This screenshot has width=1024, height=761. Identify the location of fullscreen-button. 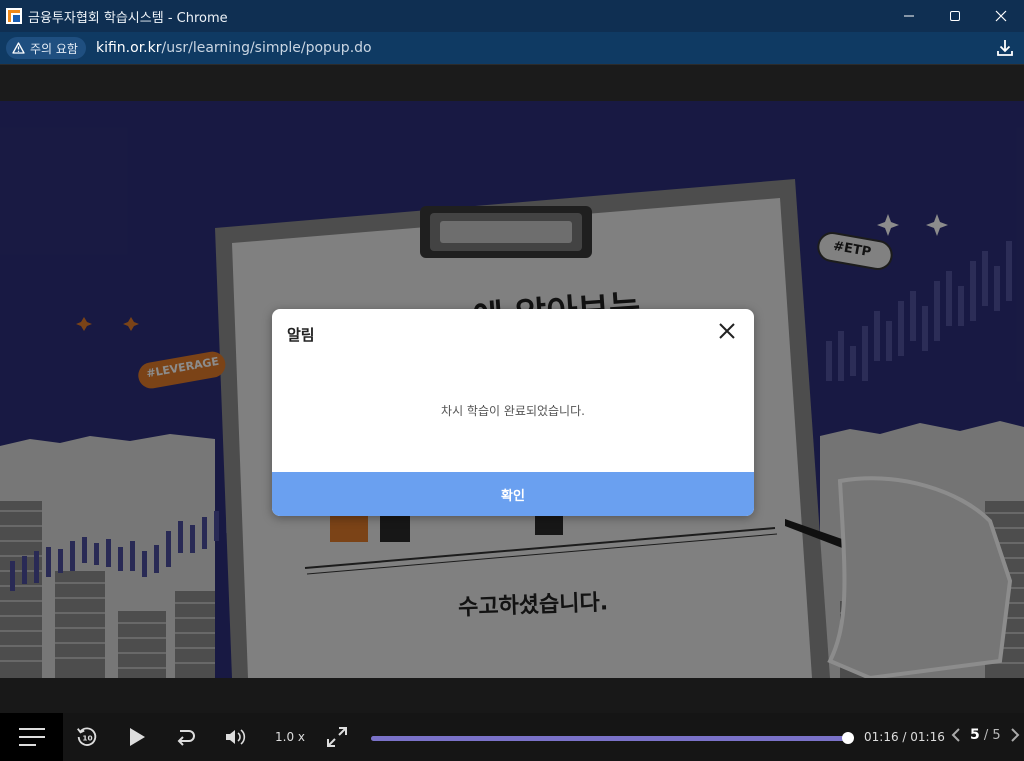
(337, 737).